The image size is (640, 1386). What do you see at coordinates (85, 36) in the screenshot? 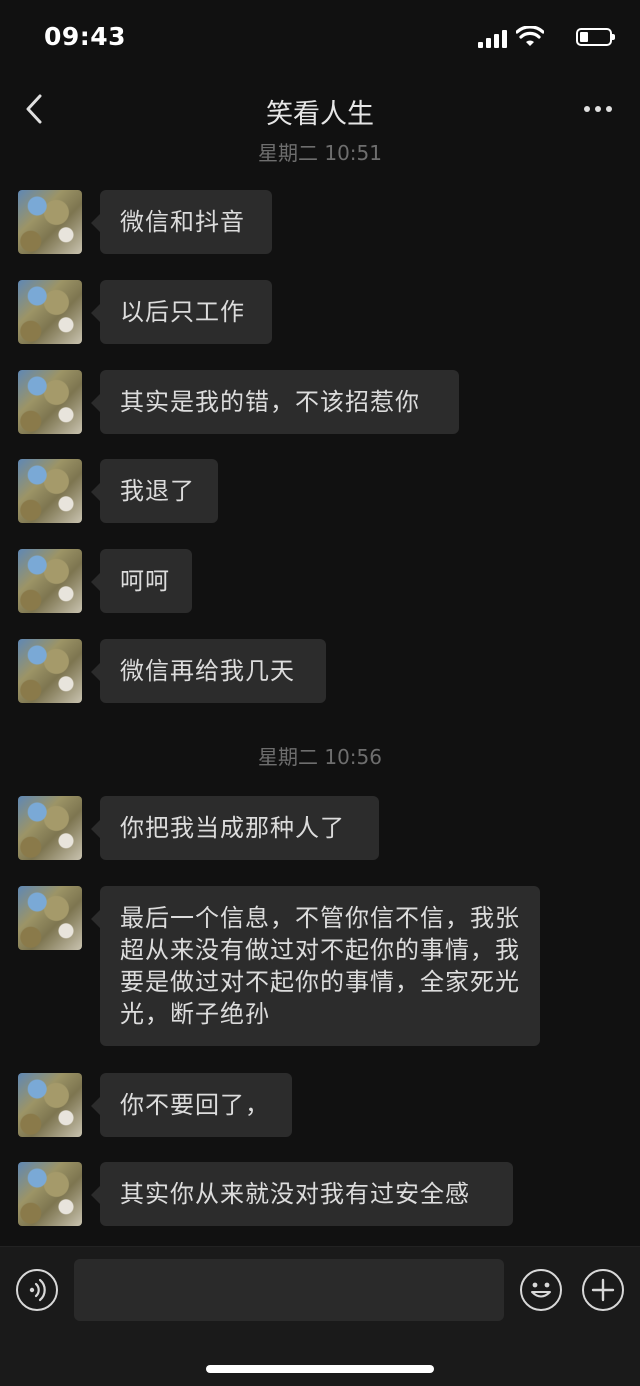
I see `status-time: 09:43` at bounding box center [85, 36].